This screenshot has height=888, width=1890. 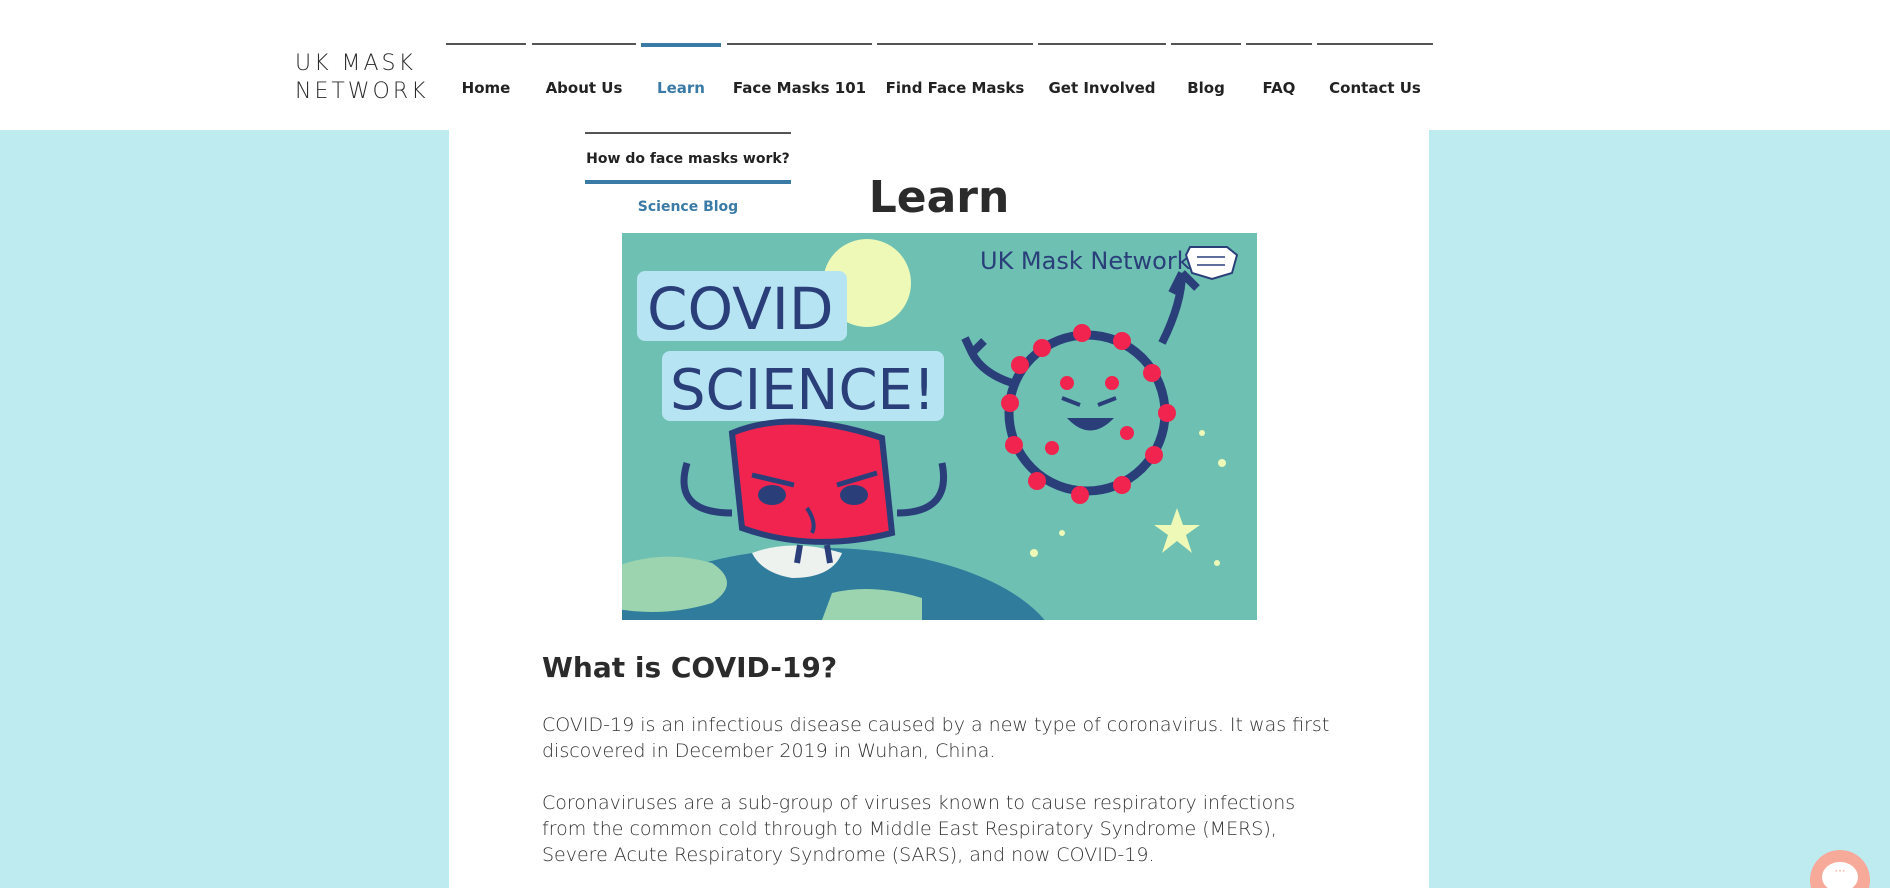 I want to click on nav-item-home: Home, so click(x=486, y=73).